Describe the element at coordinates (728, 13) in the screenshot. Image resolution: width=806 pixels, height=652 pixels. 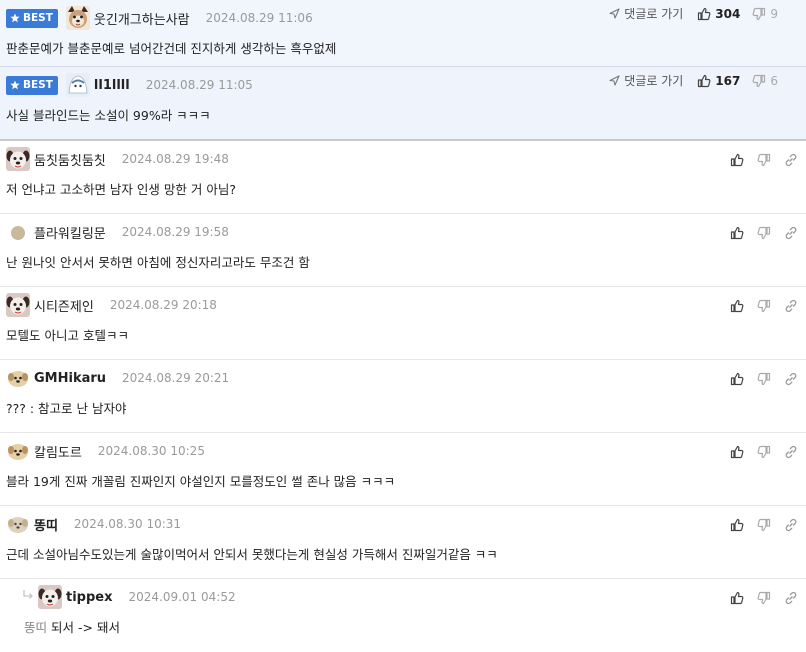
I see `like-count: 304` at that location.